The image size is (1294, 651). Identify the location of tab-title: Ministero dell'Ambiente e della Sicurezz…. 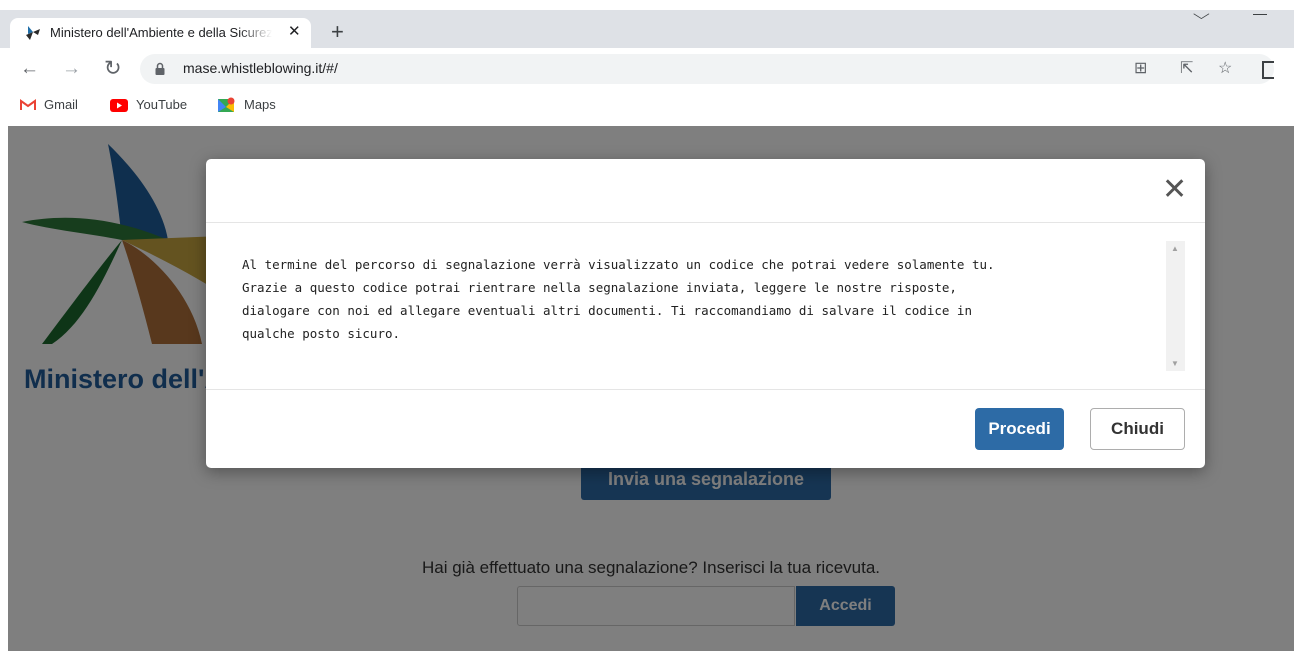
(161, 32).